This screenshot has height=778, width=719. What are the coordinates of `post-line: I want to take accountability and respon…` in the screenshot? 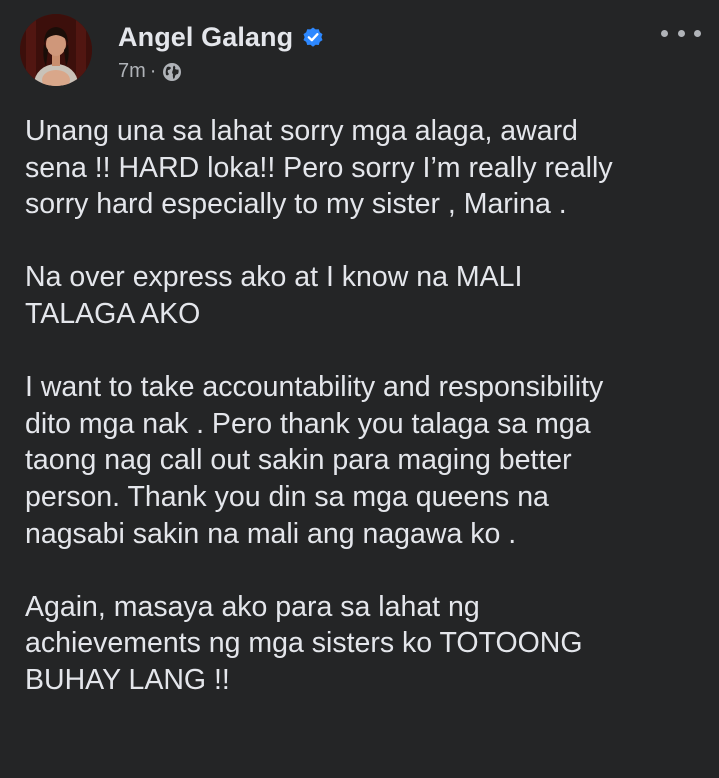 It's located at (314, 387).